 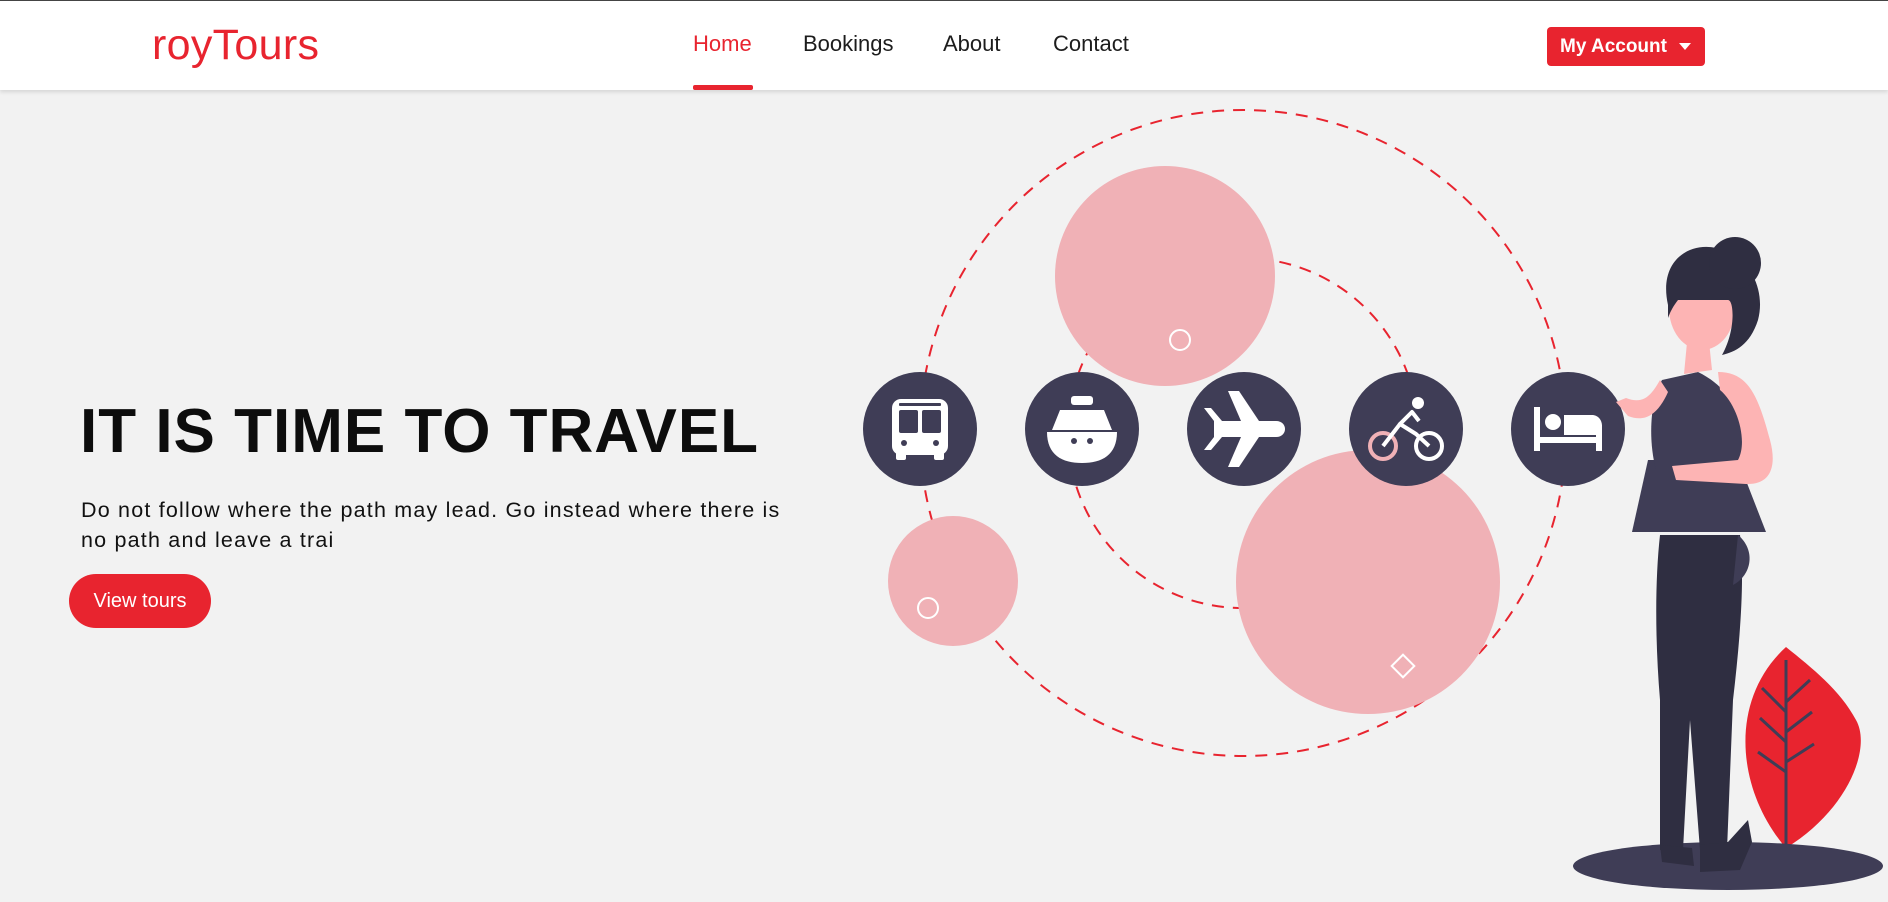 What do you see at coordinates (1803, 747) in the screenshot?
I see `leaf-plant` at bounding box center [1803, 747].